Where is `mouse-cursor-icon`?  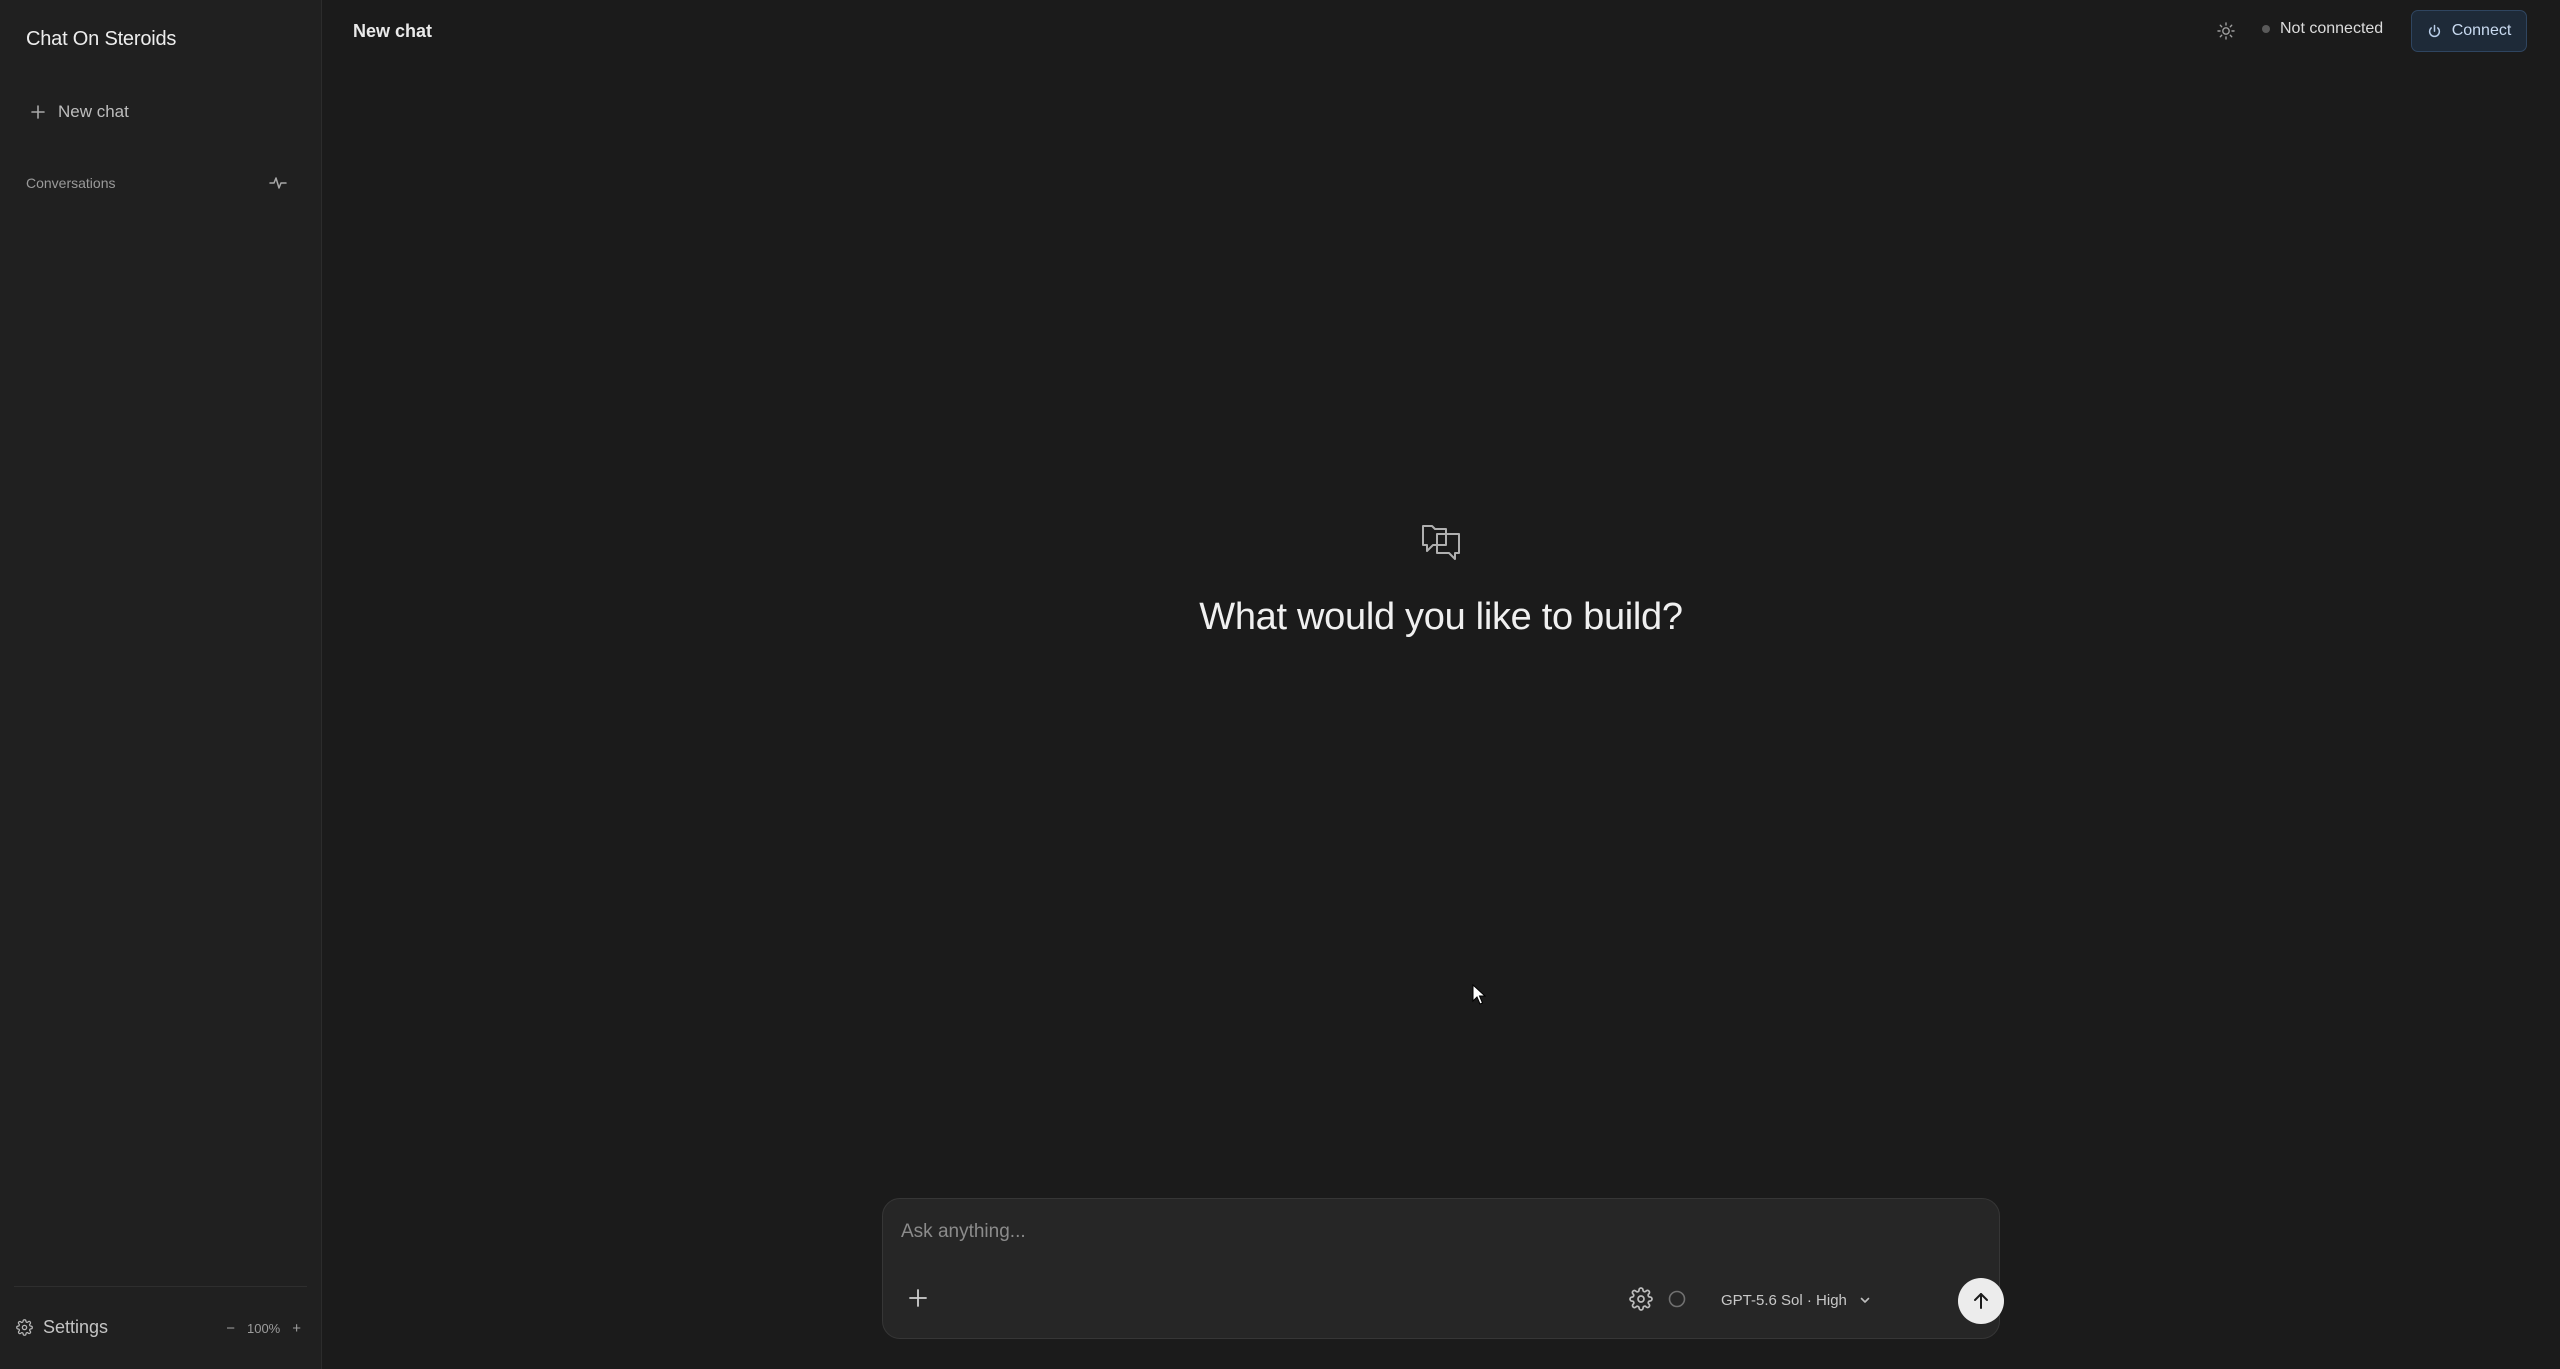
mouse-cursor-icon is located at coordinates (1479, 994).